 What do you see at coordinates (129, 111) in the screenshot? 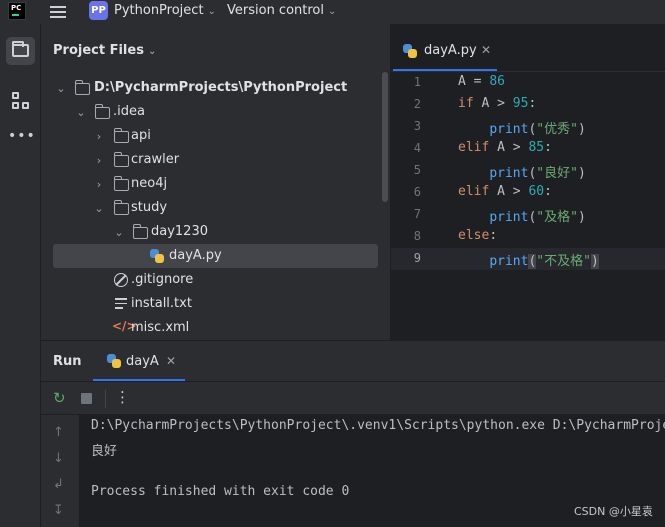
I see `tree-item-label: .idea` at bounding box center [129, 111].